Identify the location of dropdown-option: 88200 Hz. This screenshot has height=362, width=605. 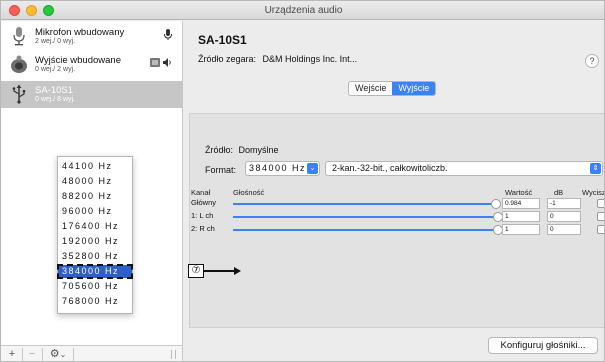
(95, 196).